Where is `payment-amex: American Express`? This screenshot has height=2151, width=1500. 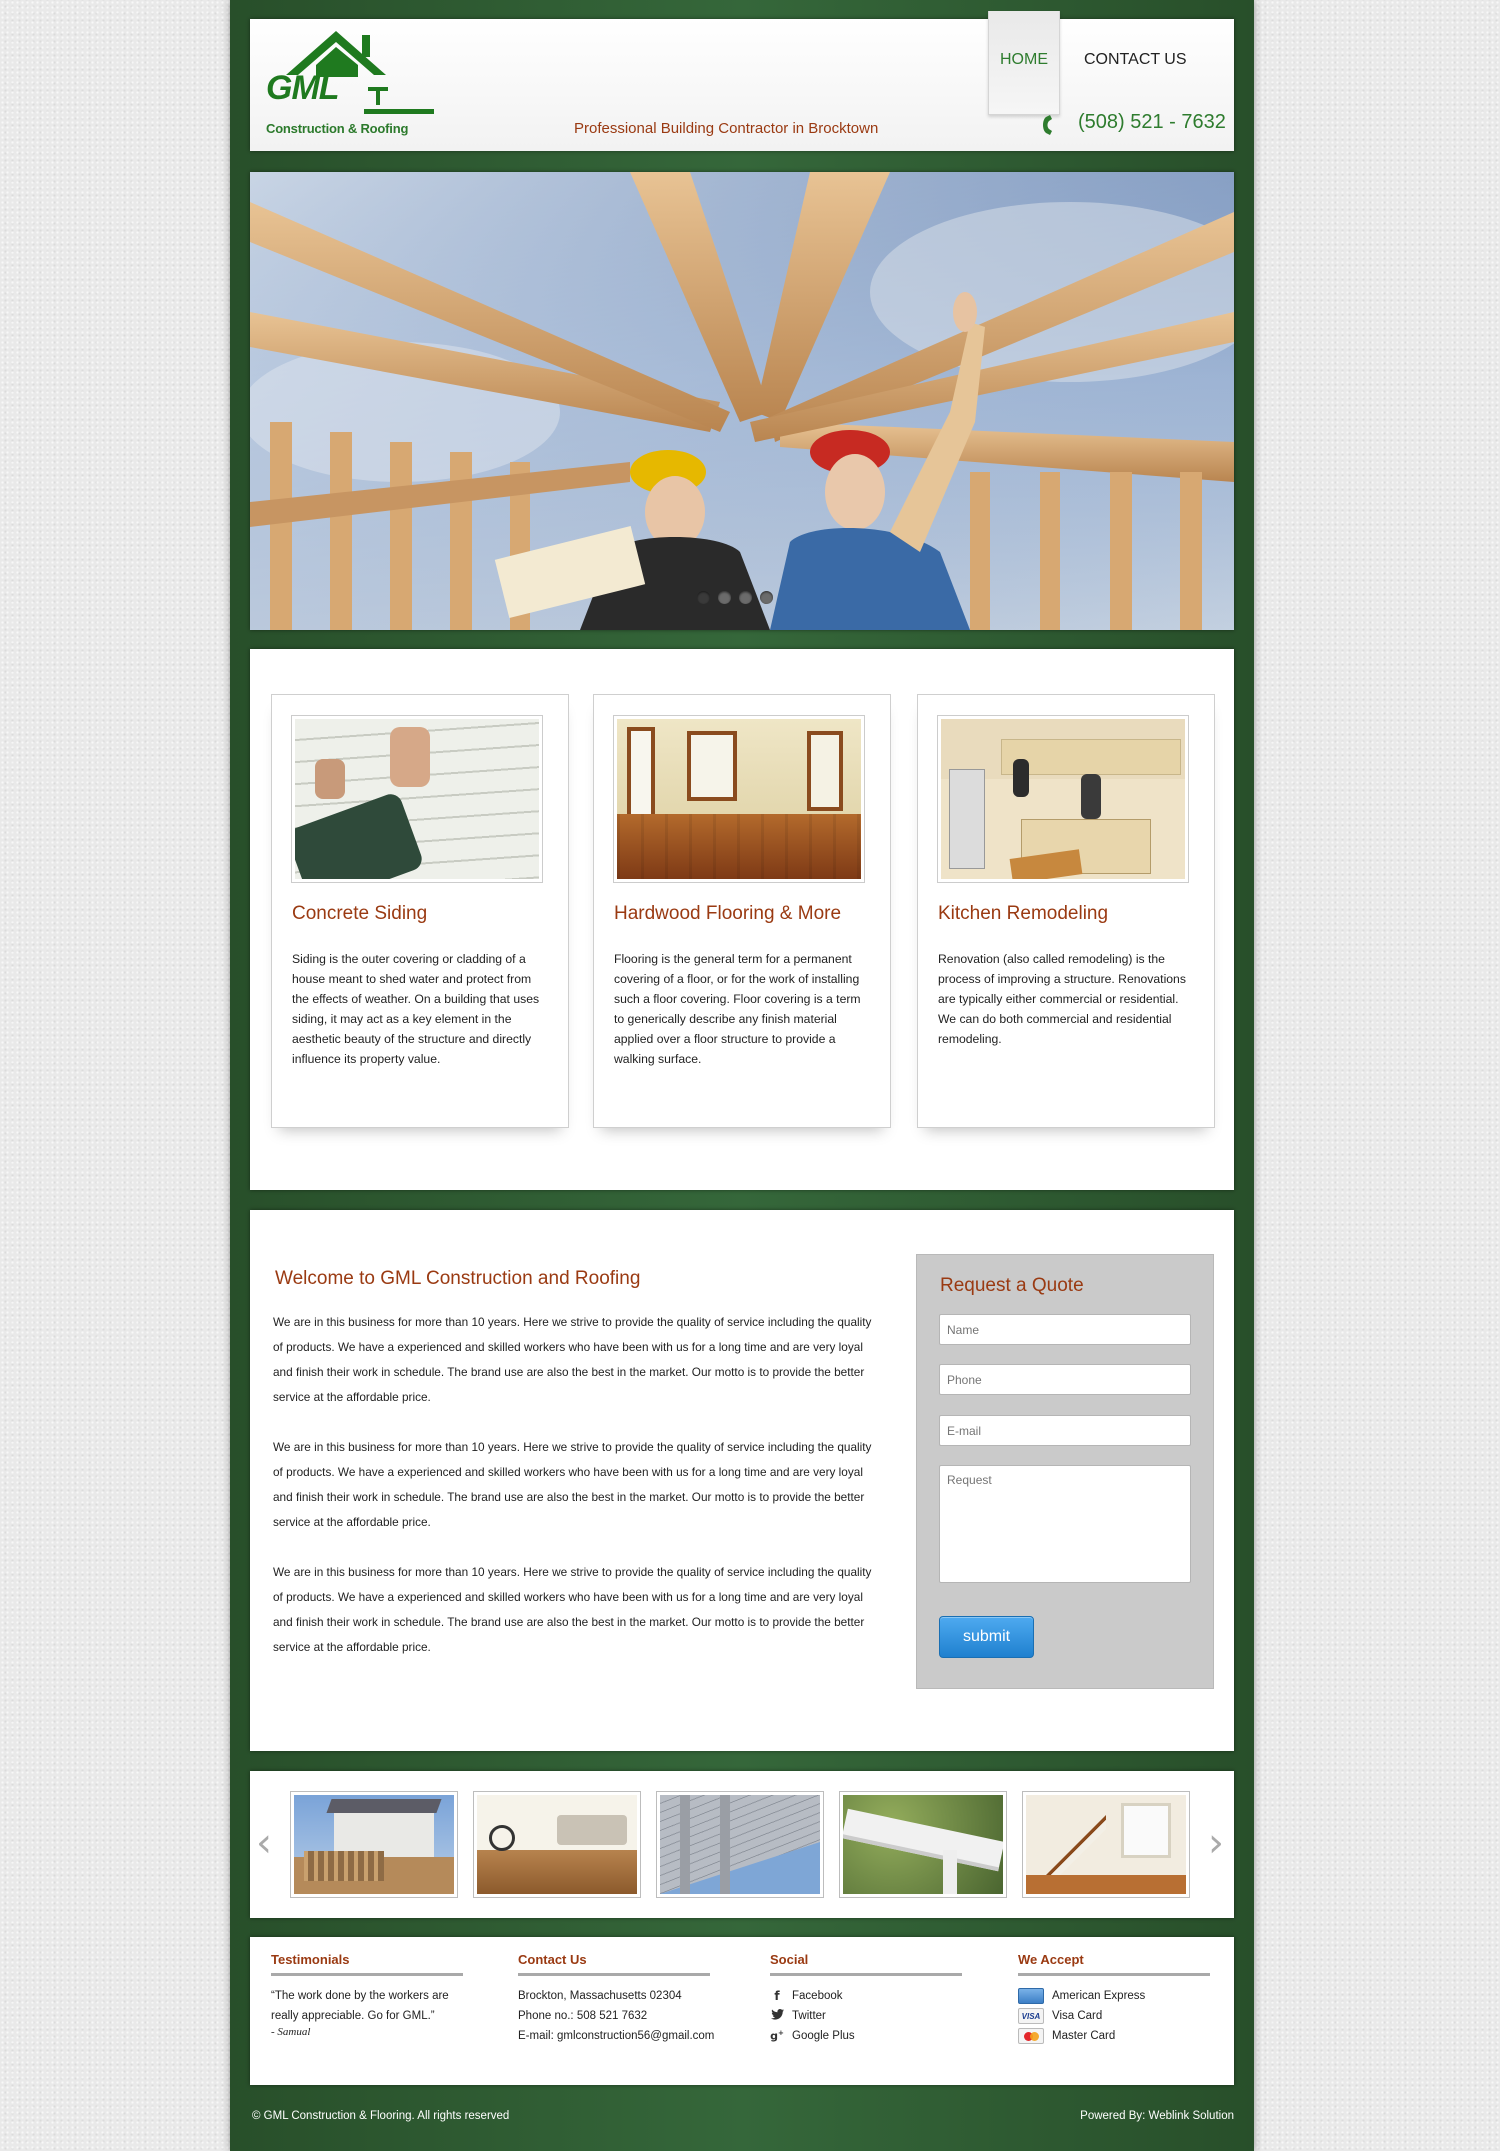
payment-amex: American Express is located at coordinates (1114, 1996).